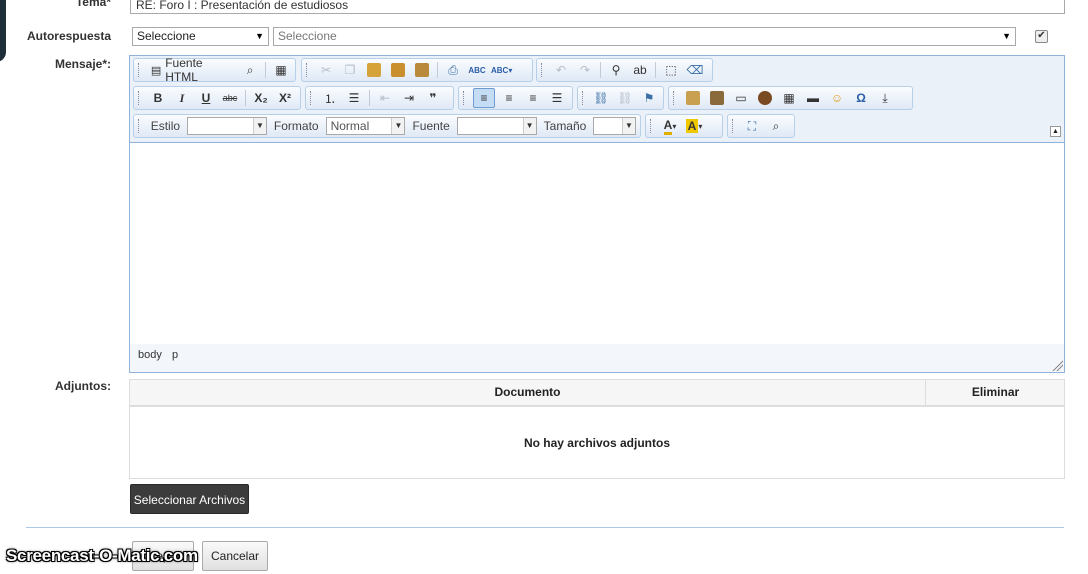 Image resolution: width=1088 pixels, height=574 pixels. What do you see at coordinates (350, 70) in the screenshot?
I see `copy-button: ❐` at bounding box center [350, 70].